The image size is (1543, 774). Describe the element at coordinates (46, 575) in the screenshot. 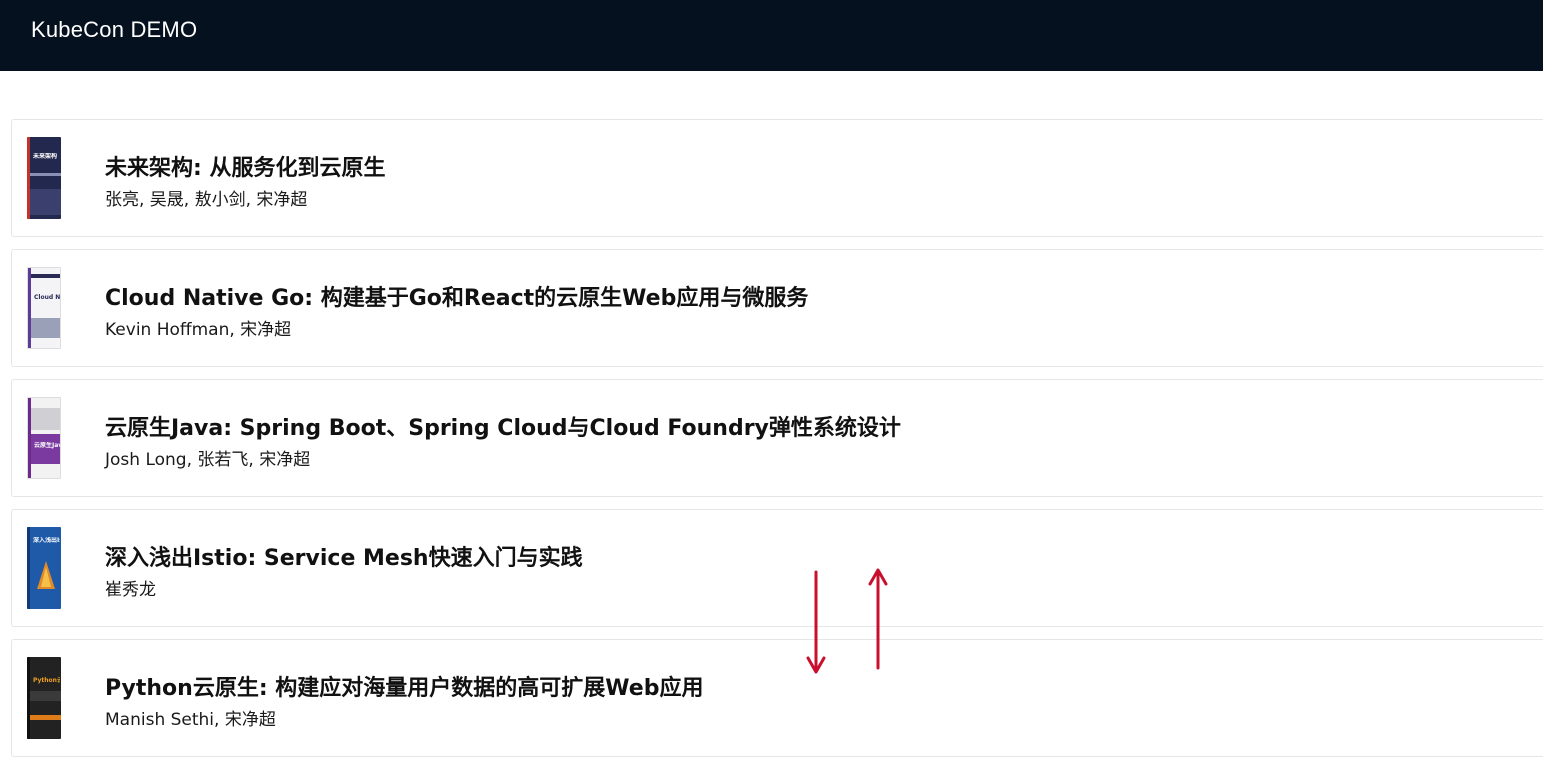

I see `cover-sail-graphic` at that location.